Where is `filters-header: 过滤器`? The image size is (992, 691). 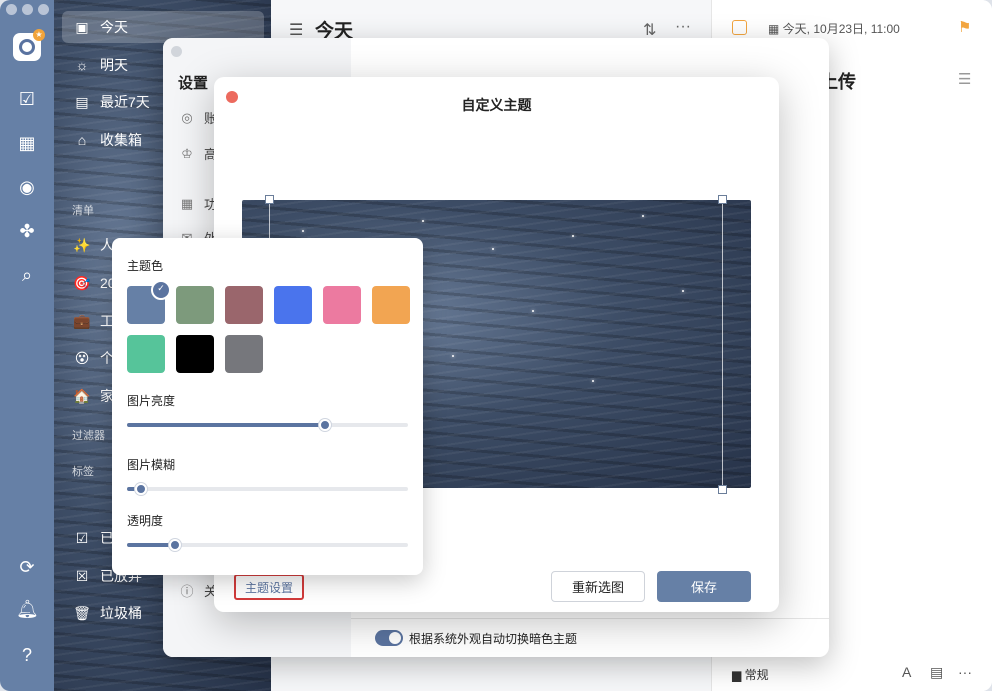
filters-header: 过滤器 is located at coordinates (88, 436).